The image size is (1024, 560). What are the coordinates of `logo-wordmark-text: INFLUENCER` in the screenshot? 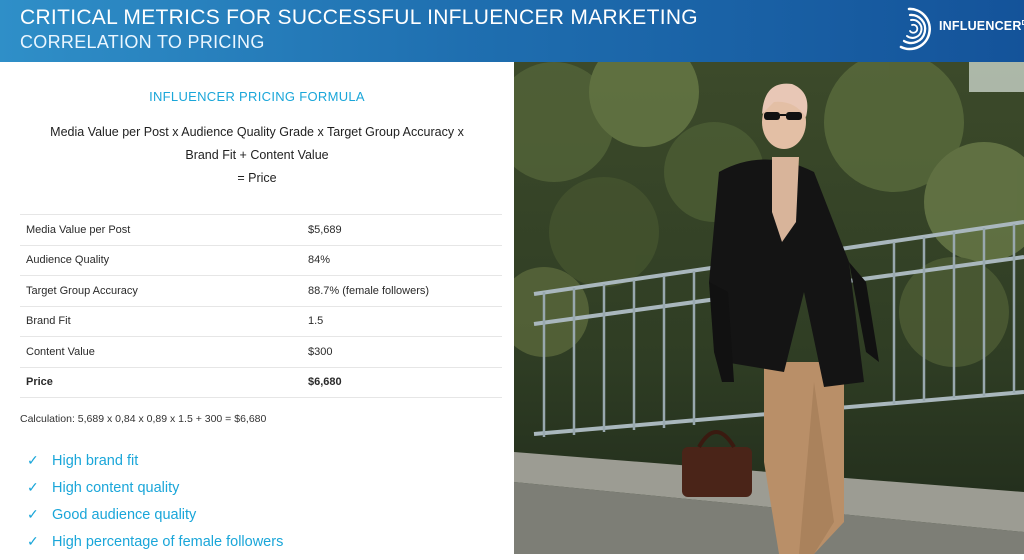 It's located at (980, 26).